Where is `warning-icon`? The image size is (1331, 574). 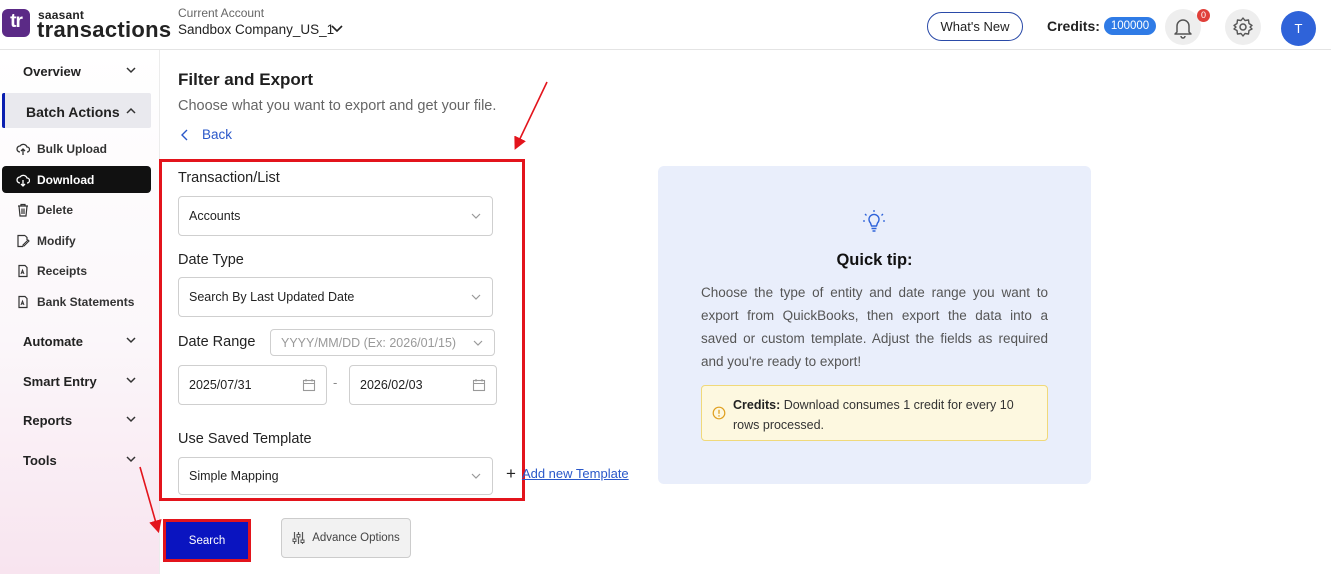
warning-icon is located at coordinates (719, 413).